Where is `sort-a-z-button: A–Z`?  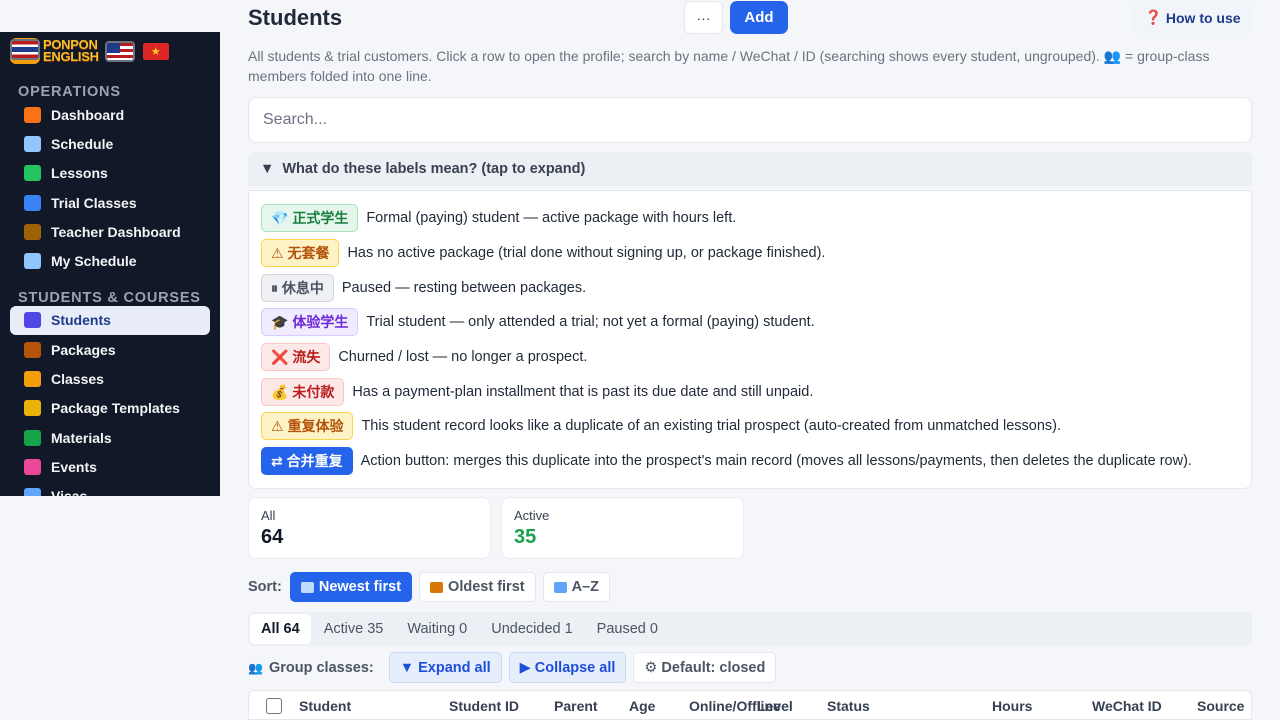
sort-a-z-button: A–Z is located at coordinates (576, 587).